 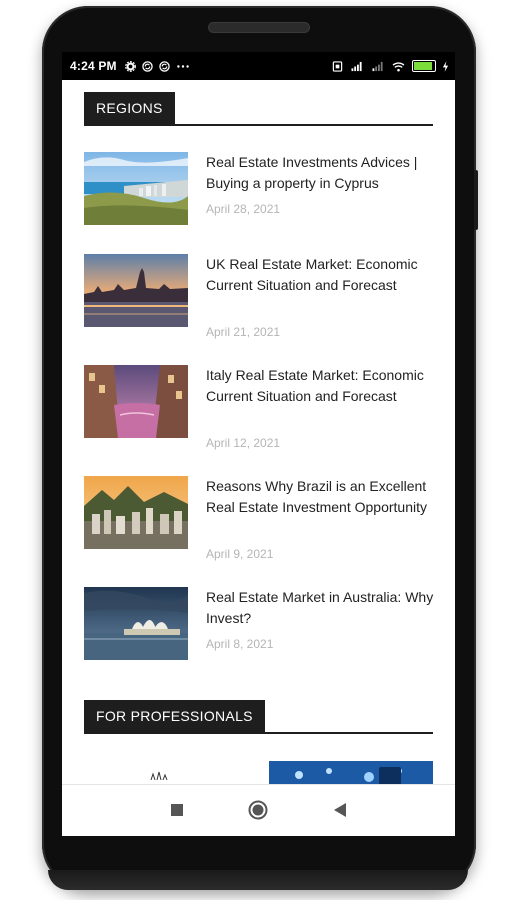 What do you see at coordinates (93, 66) in the screenshot?
I see `status-time: 4:24 PM` at bounding box center [93, 66].